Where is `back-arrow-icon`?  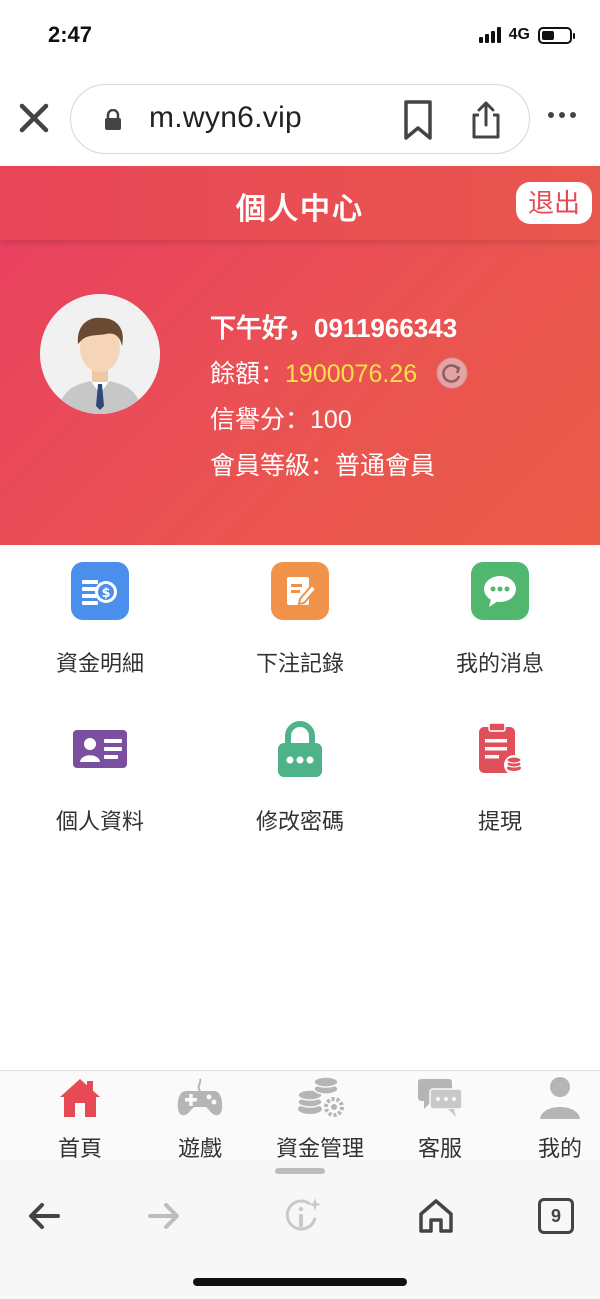
back-arrow-icon is located at coordinates (44, 1216).